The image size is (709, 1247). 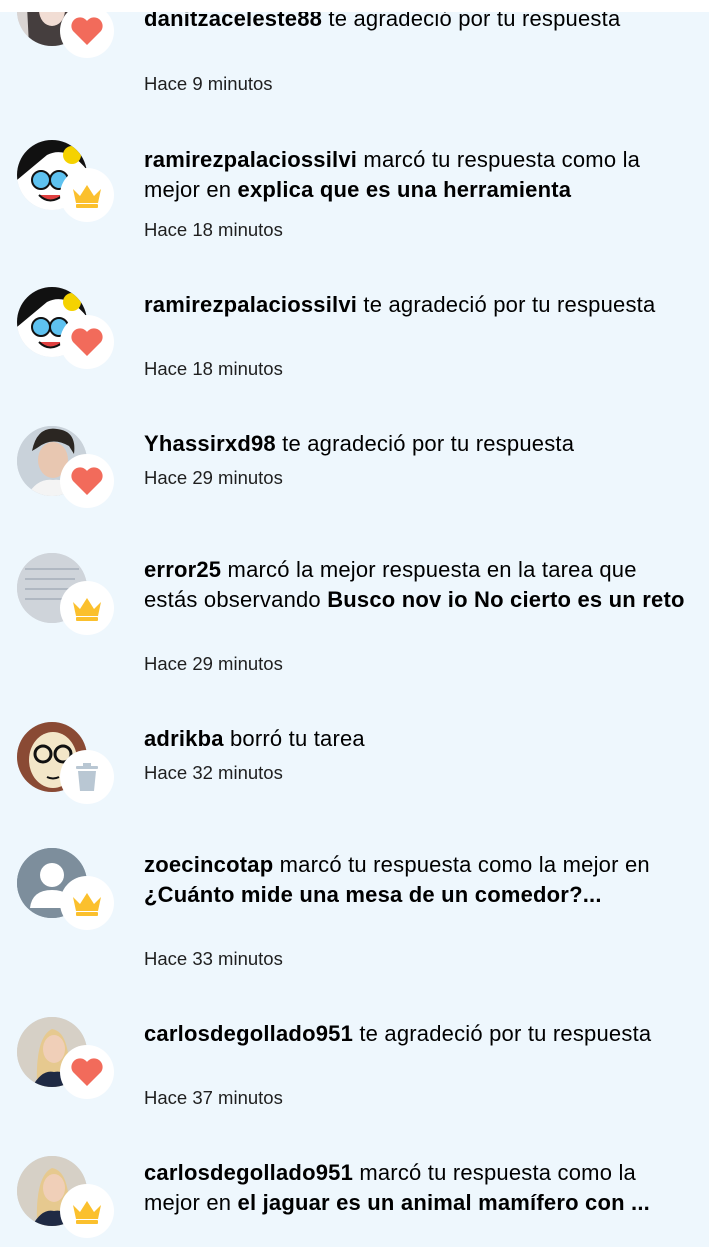 What do you see at coordinates (184, 738) in the screenshot?
I see `username: adrikba` at bounding box center [184, 738].